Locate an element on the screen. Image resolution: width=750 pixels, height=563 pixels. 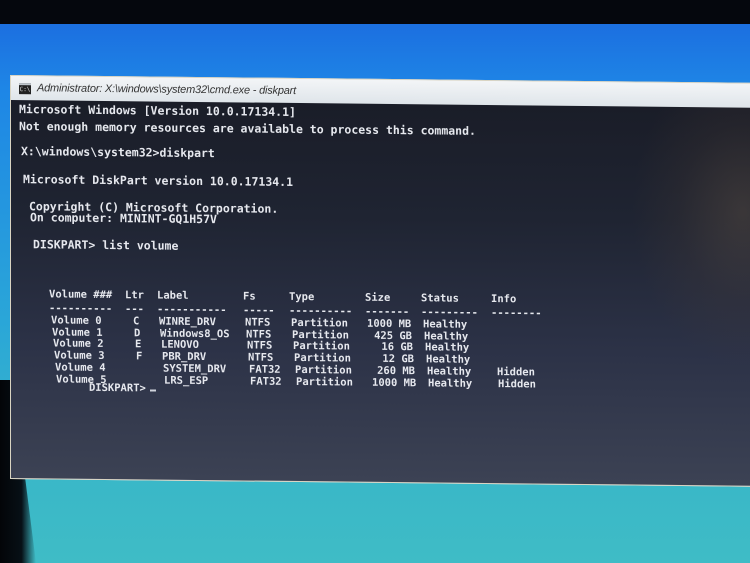
cell-volume: Volume 3 is located at coordinates (79, 356).